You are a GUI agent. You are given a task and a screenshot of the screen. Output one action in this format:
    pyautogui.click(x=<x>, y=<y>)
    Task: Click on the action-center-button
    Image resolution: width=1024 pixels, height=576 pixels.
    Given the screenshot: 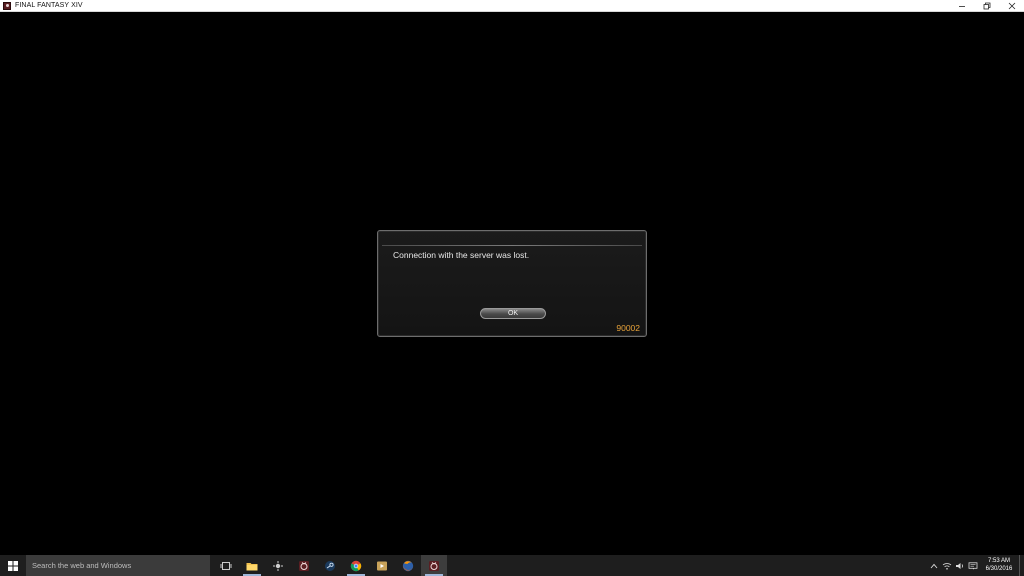 What is the action you would take?
    pyautogui.click(x=972, y=565)
    